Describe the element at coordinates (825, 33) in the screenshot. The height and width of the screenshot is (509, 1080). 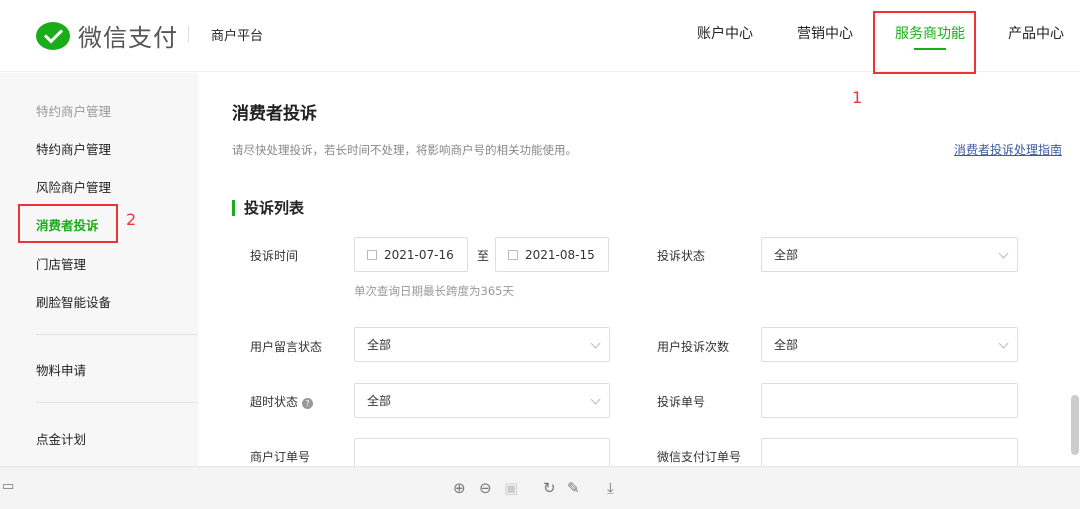
I see `nav-marketing-center: 营销中心` at that location.